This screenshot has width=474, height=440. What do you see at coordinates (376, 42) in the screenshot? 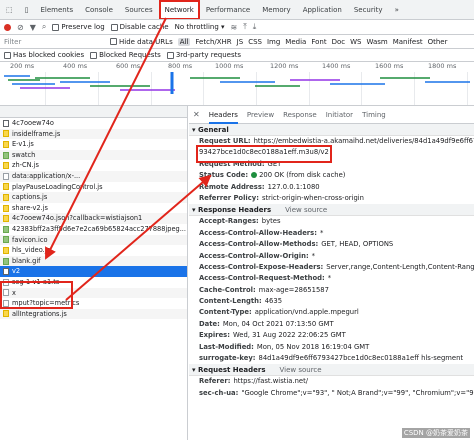
I see `type-filter-wasm: Wasm` at bounding box center [376, 42].